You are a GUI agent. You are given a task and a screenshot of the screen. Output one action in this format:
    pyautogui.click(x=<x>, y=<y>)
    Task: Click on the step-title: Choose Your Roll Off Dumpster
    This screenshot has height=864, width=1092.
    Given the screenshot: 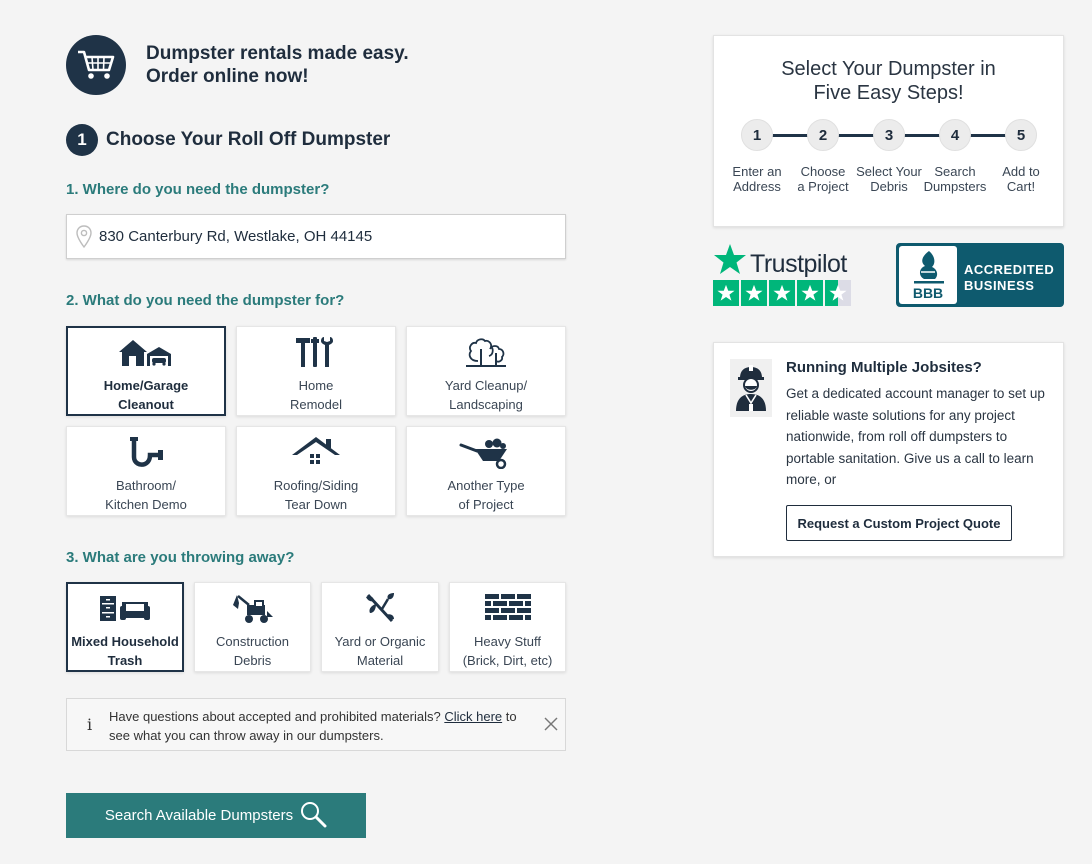 What is the action you would take?
    pyautogui.click(x=248, y=139)
    